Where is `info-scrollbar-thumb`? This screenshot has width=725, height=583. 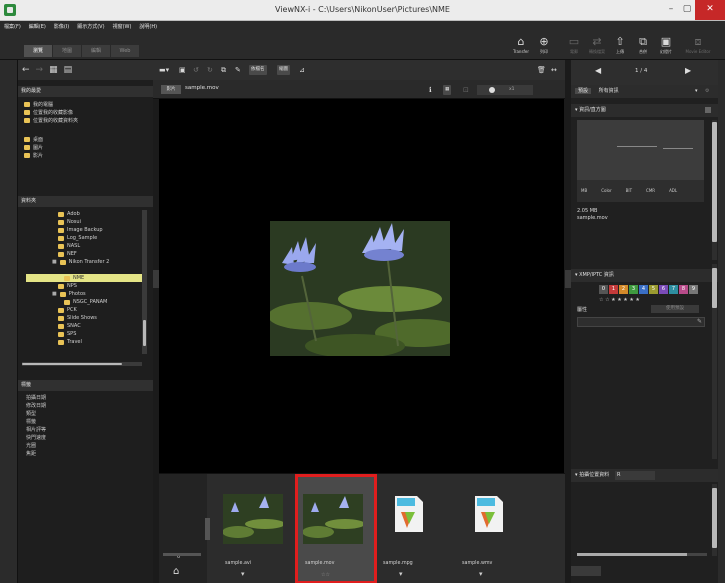
info-scrollbar-thumb is located at coordinates (714, 182).